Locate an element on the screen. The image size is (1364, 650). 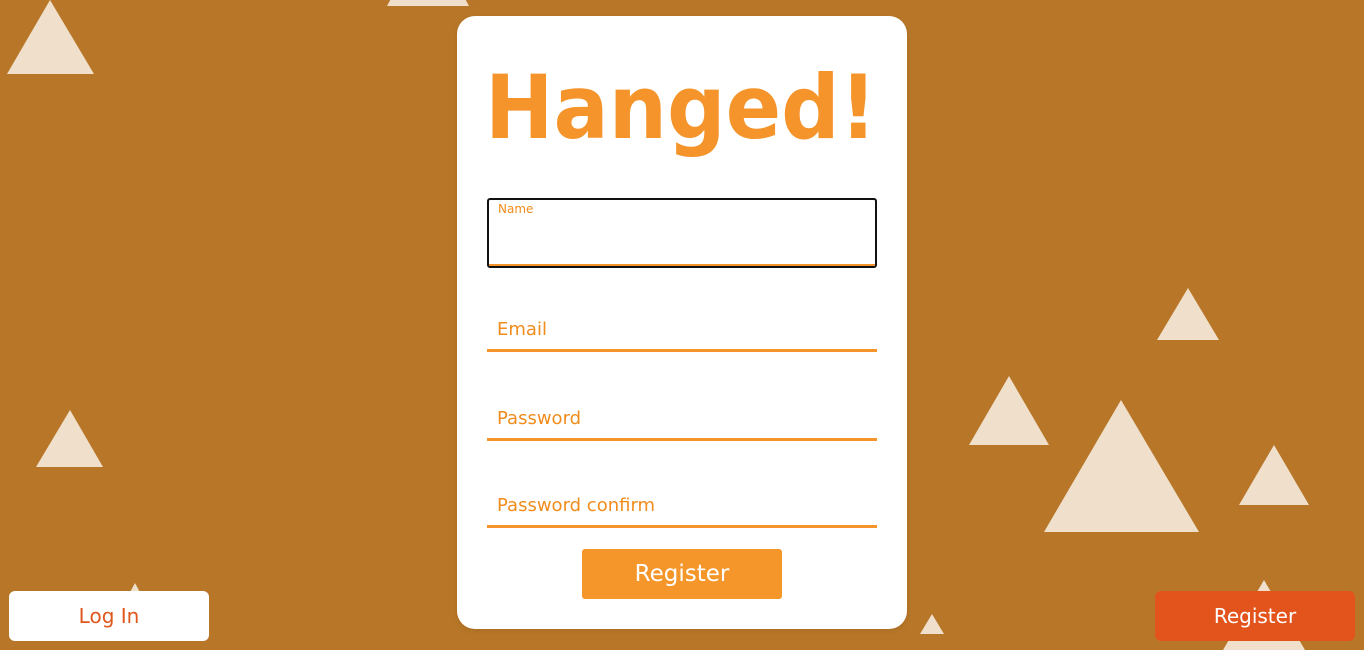
password-confirm-field: Password confirm is located at coordinates (682, 503).